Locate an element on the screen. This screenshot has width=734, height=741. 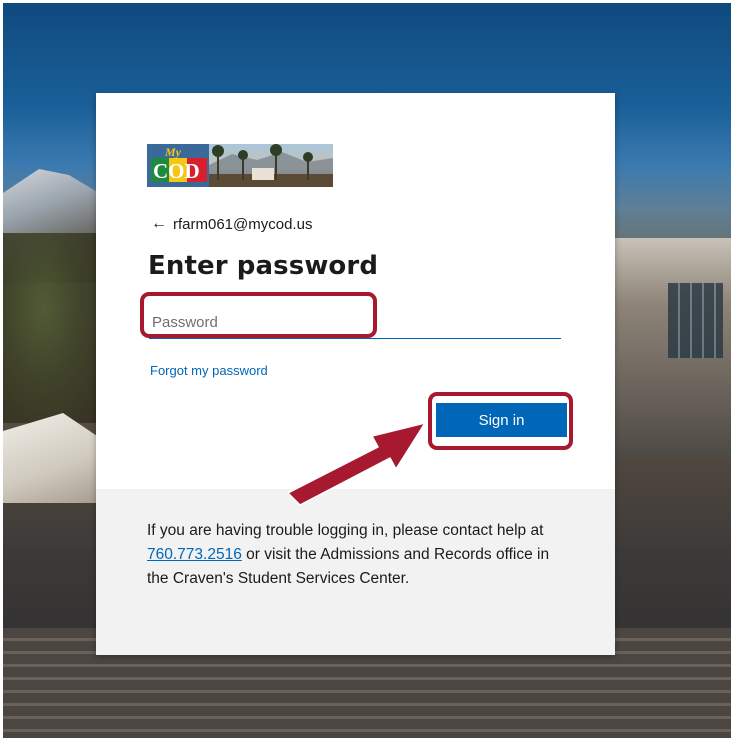
logo-my-text: My is located at coordinates (173, 152).